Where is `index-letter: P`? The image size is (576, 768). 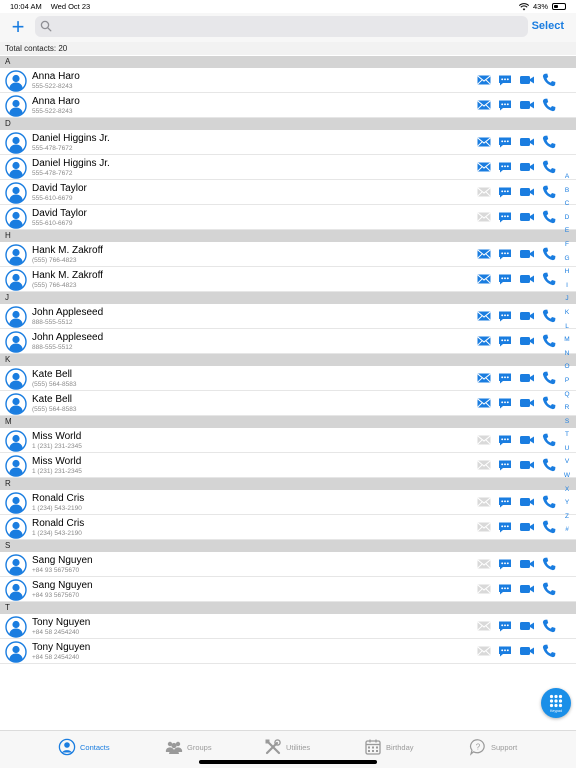 index-letter: P is located at coordinates (567, 381).